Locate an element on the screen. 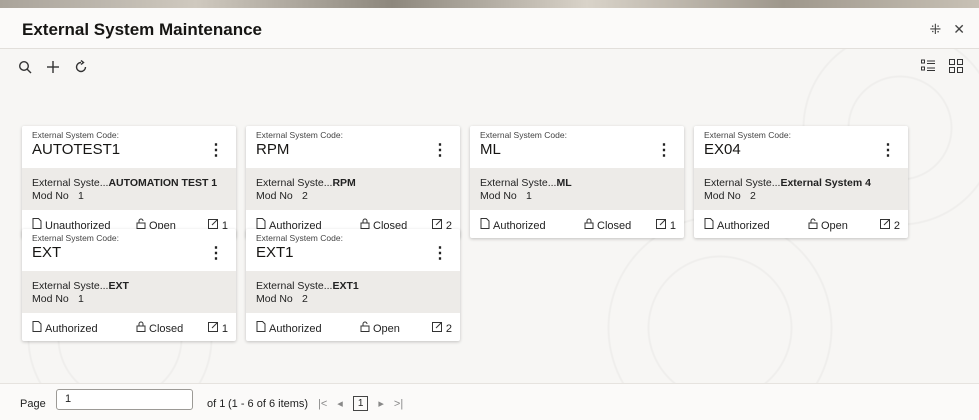  description-value: AUTOMATION TEST 1 is located at coordinates (163, 183).